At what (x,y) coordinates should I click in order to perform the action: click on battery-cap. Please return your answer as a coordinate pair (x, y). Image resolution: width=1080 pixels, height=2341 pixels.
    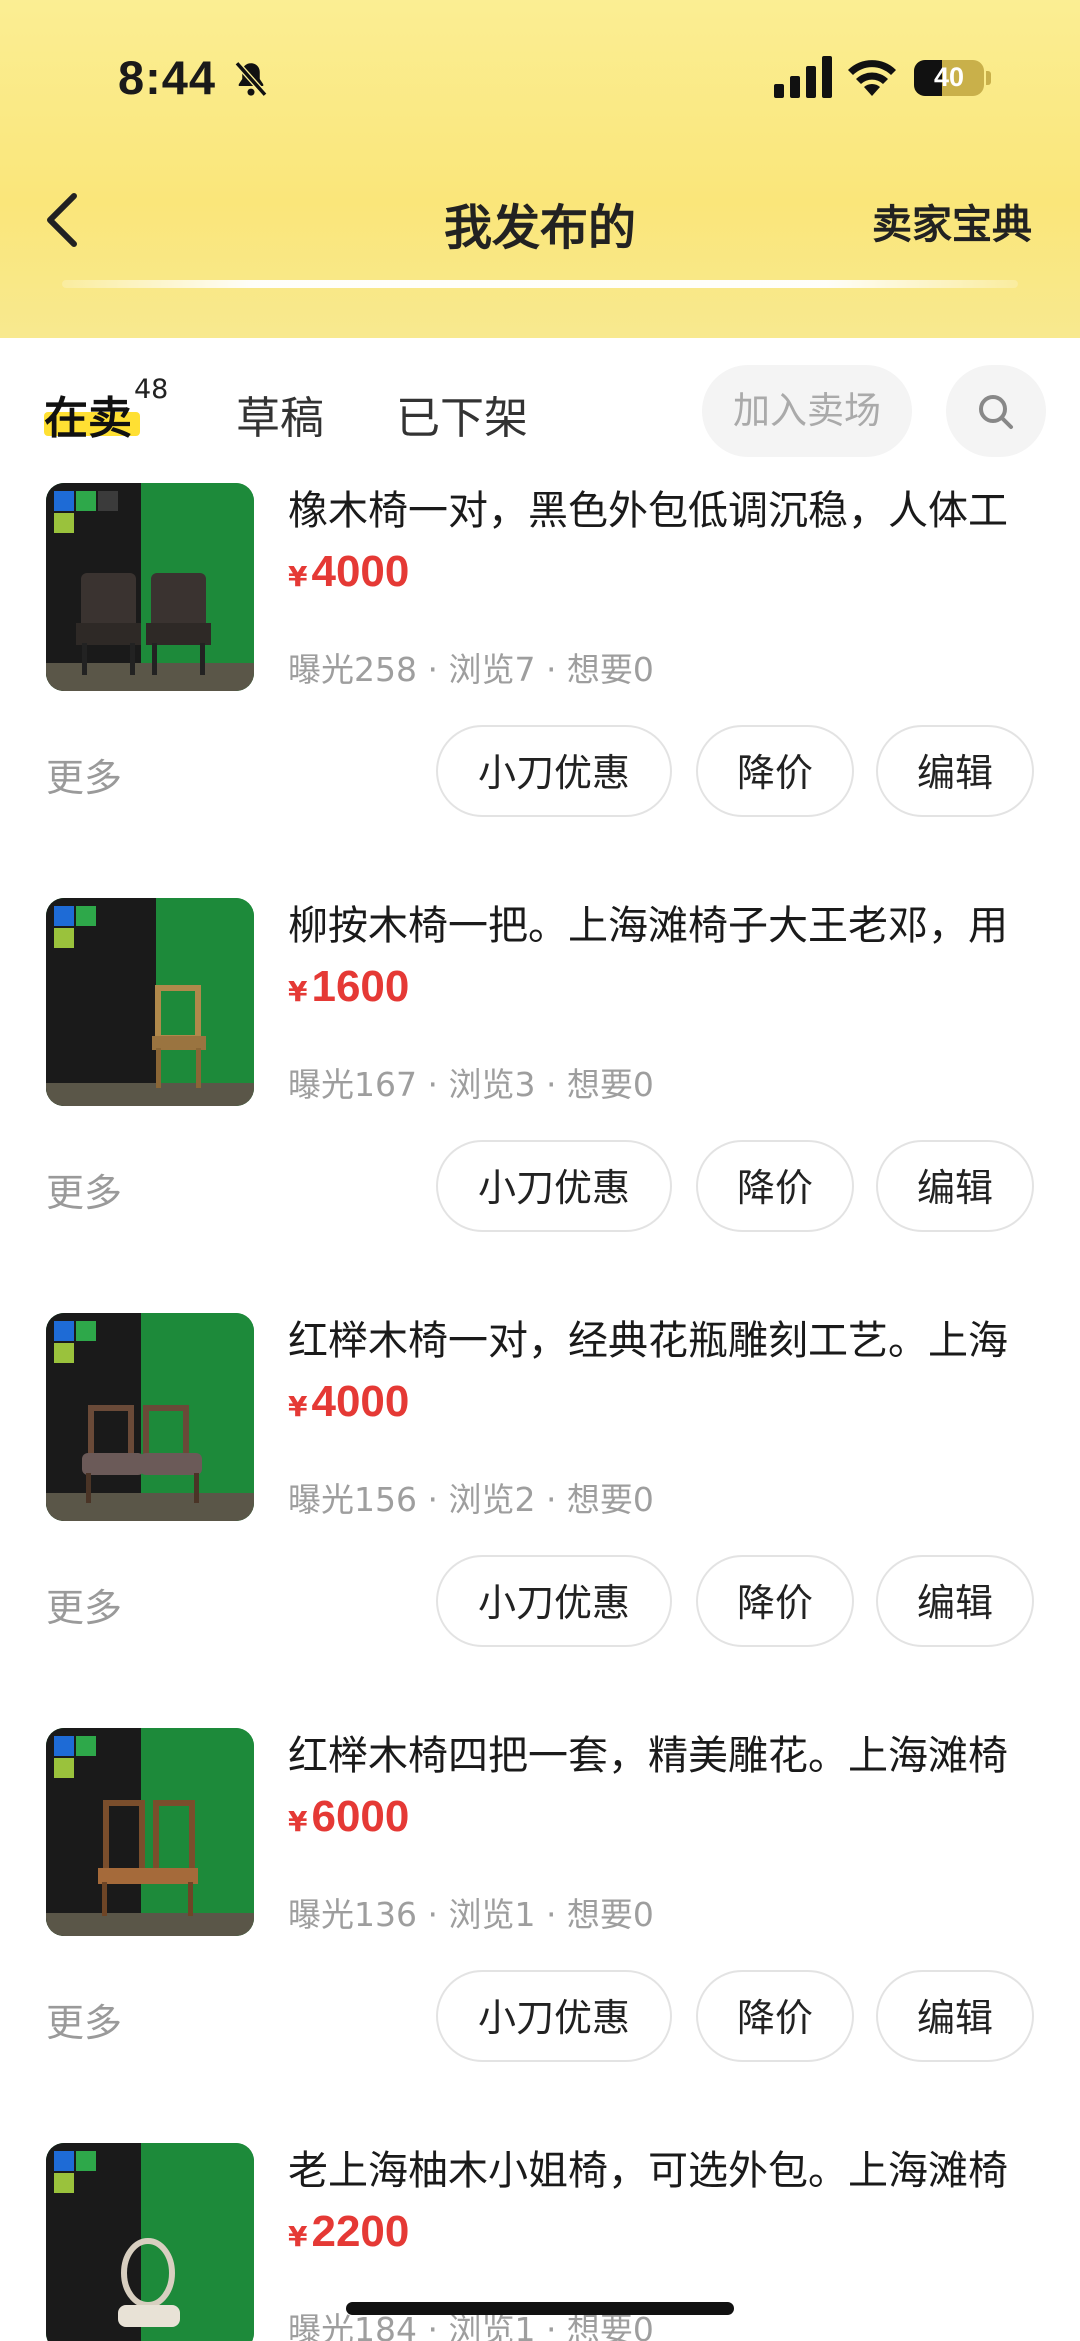
    Looking at the image, I should click on (988, 78).